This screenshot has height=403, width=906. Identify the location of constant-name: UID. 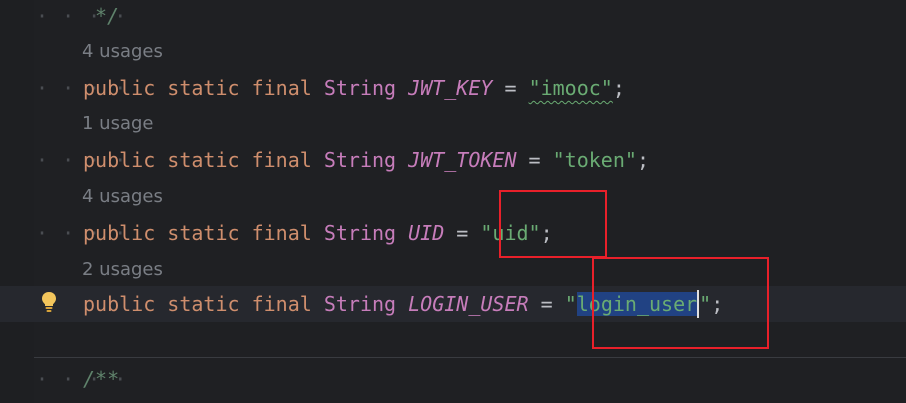
(426, 233).